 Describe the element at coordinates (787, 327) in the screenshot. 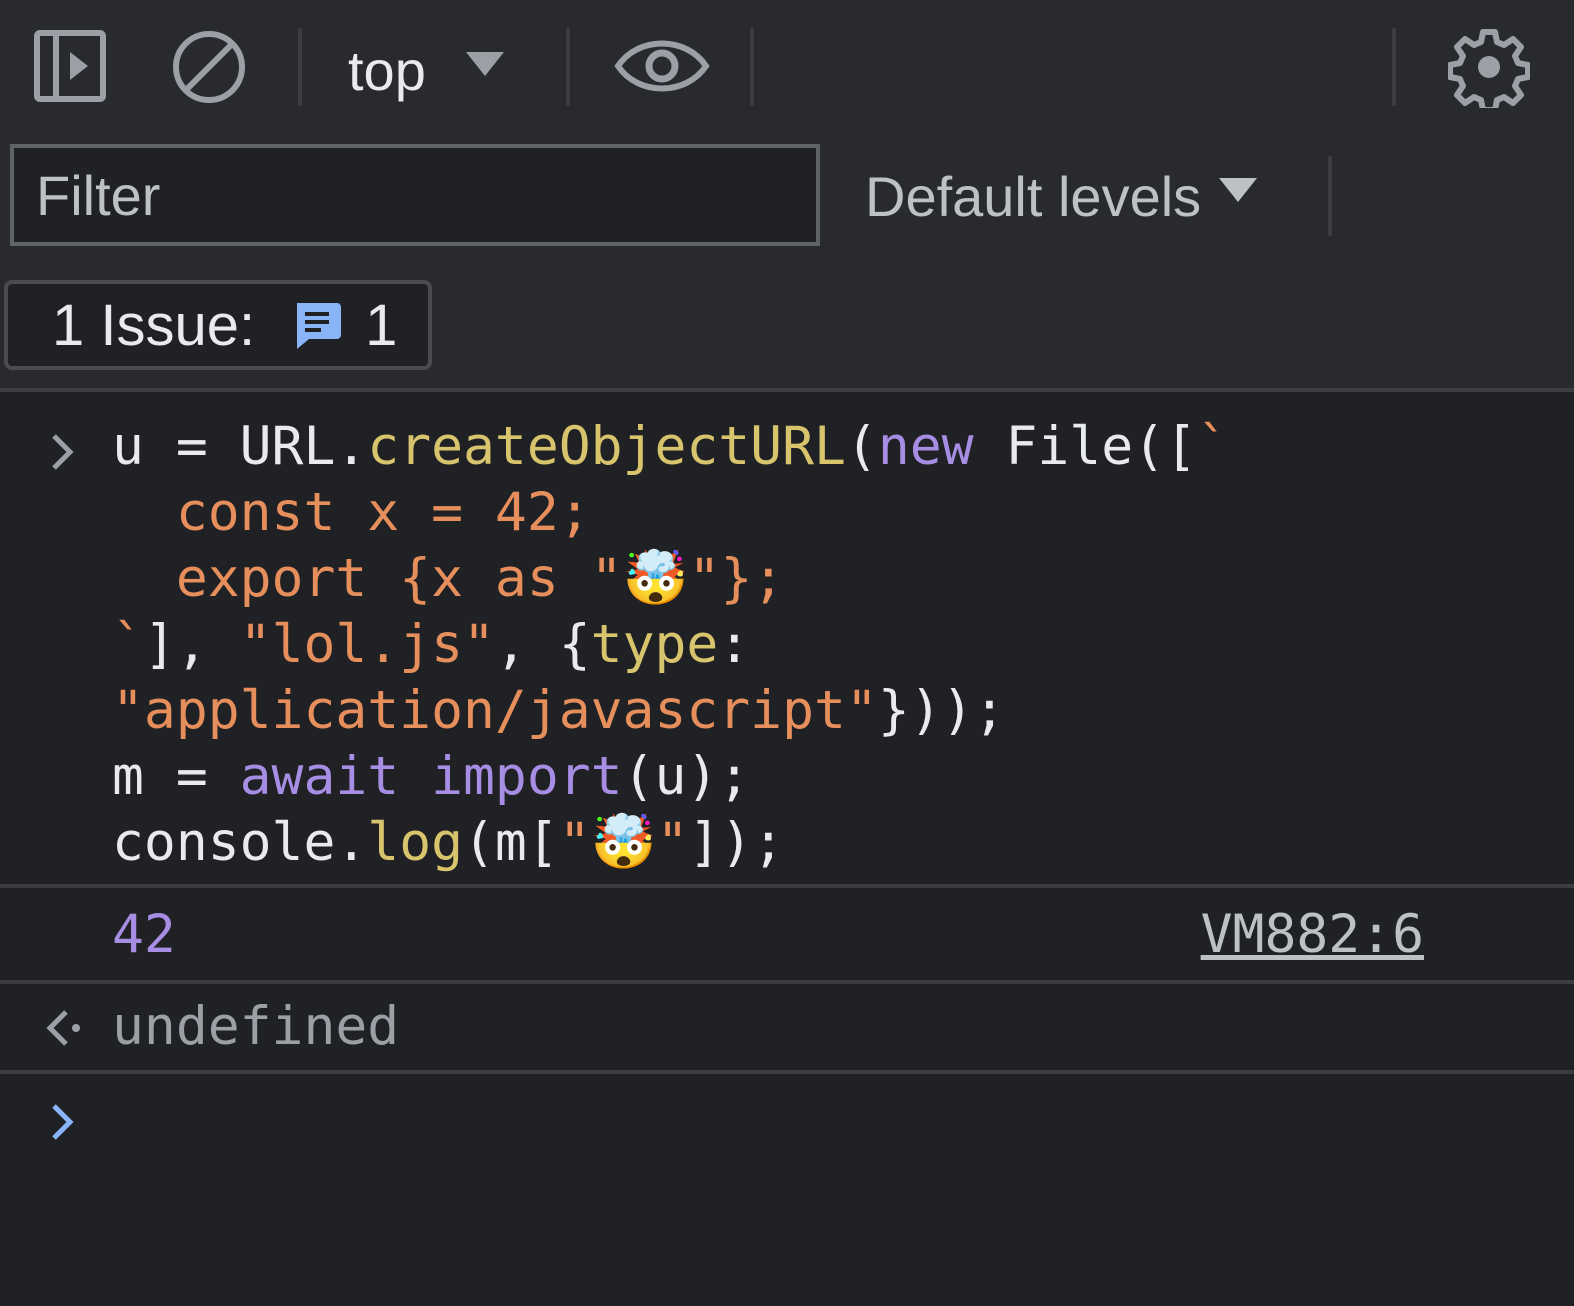

I see `issues-bar: 1 Issue: 1` at that location.